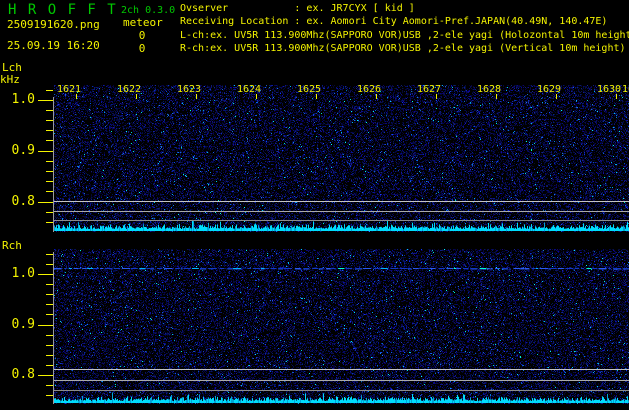 The height and width of the screenshot is (410, 629). I want to click on datetime-label: 25.09.19 16:20, so click(53, 45).